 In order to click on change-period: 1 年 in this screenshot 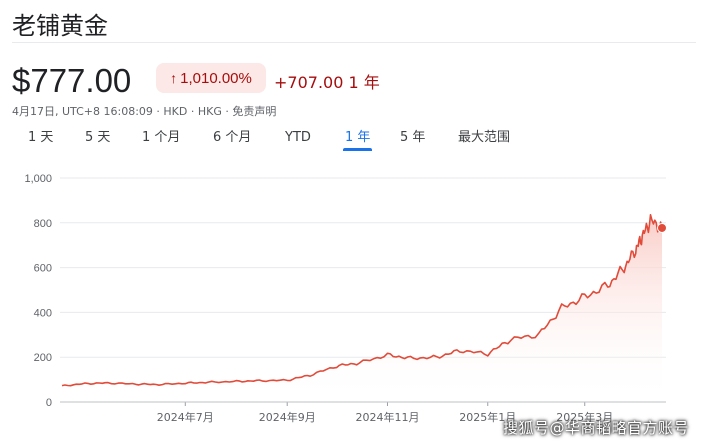, I will do `click(364, 82)`.